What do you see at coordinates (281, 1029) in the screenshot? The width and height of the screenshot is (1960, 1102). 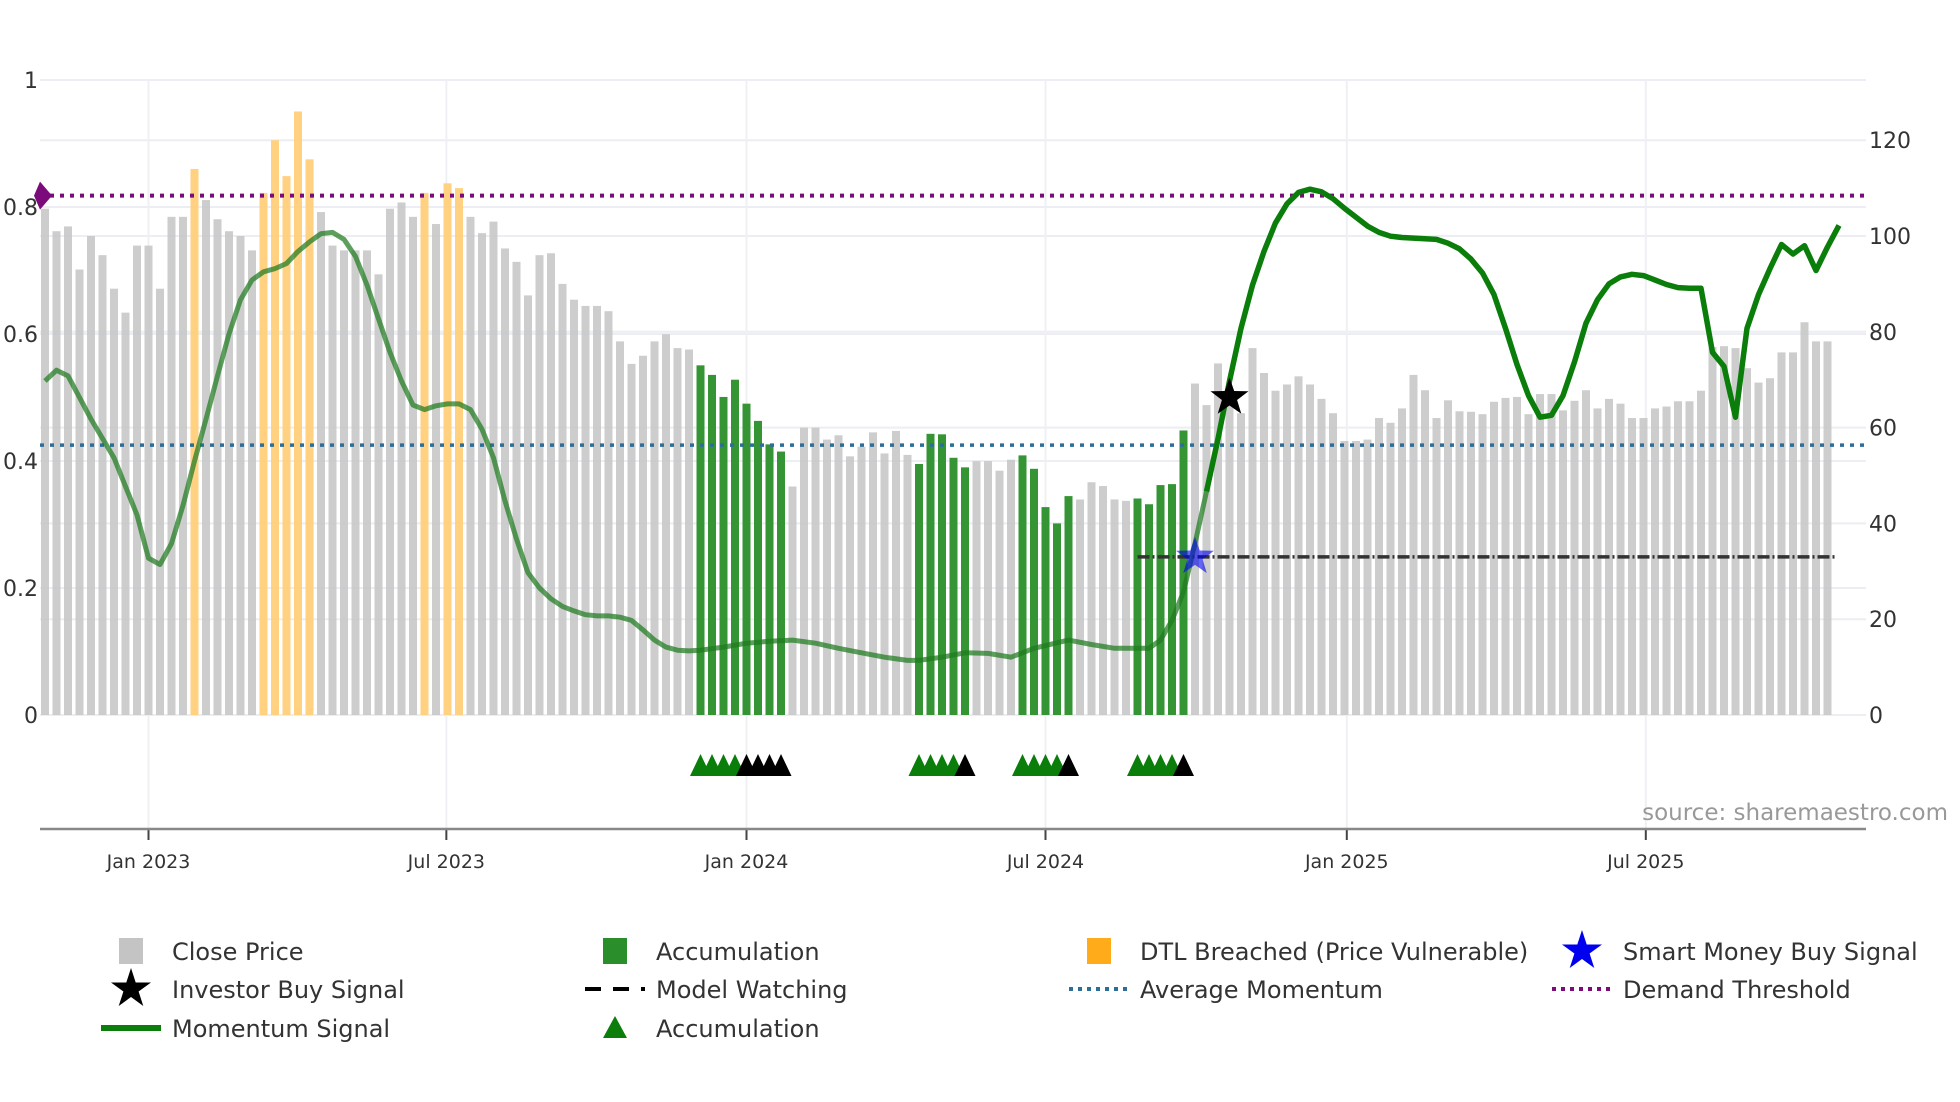 I see `legend-label: Momentum Signal` at bounding box center [281, 1029].